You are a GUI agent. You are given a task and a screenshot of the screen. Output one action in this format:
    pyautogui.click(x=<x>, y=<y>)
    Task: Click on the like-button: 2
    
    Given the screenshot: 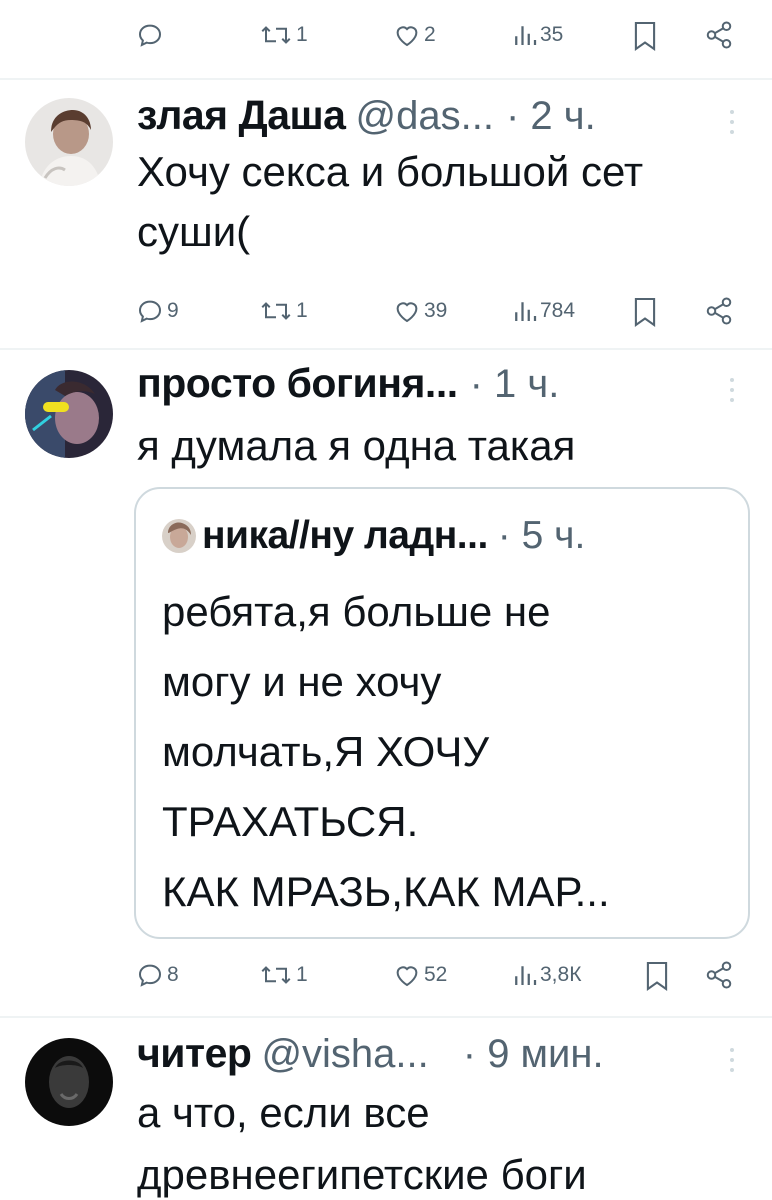 What is the action you would take?
    pyautogui.click(x=414, y=35)
    